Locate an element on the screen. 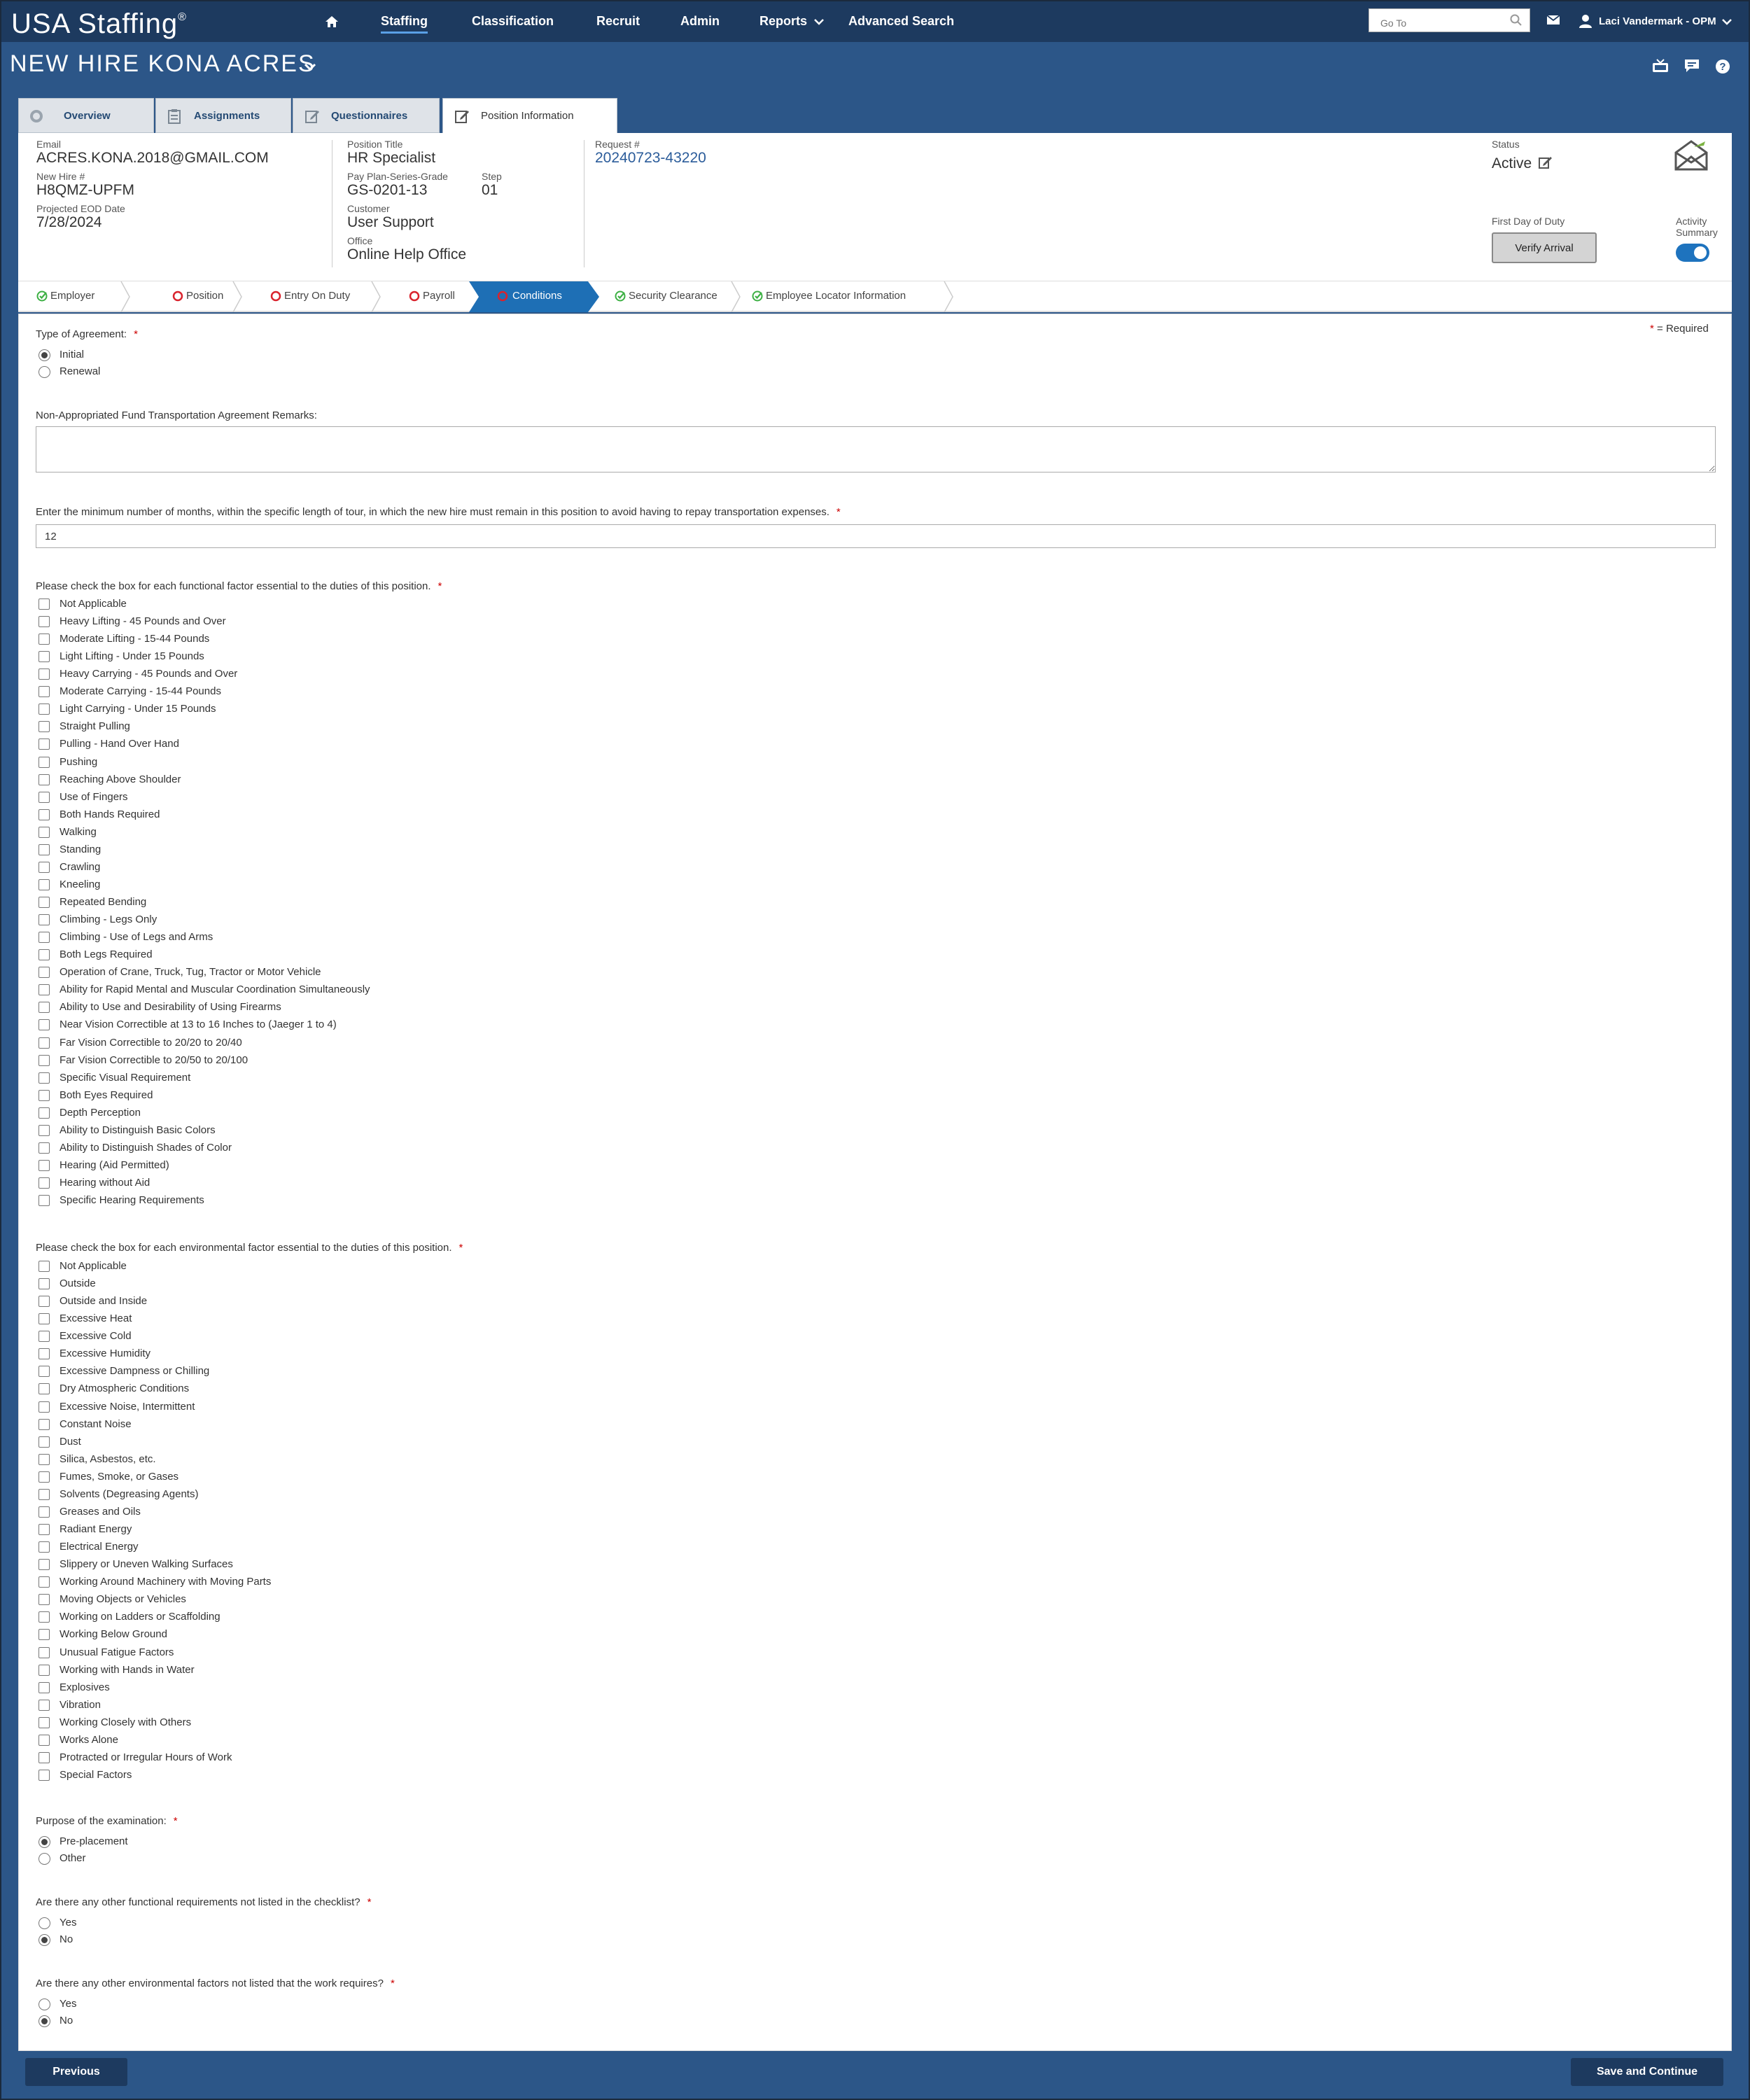 The height and width of the screenshot is (2100, 1750). previous-button: Previous is located at coordinates (76, 2072).